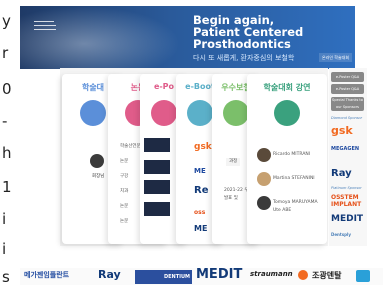  I want to click on sponsor-logo: oss, so click(199, 213).